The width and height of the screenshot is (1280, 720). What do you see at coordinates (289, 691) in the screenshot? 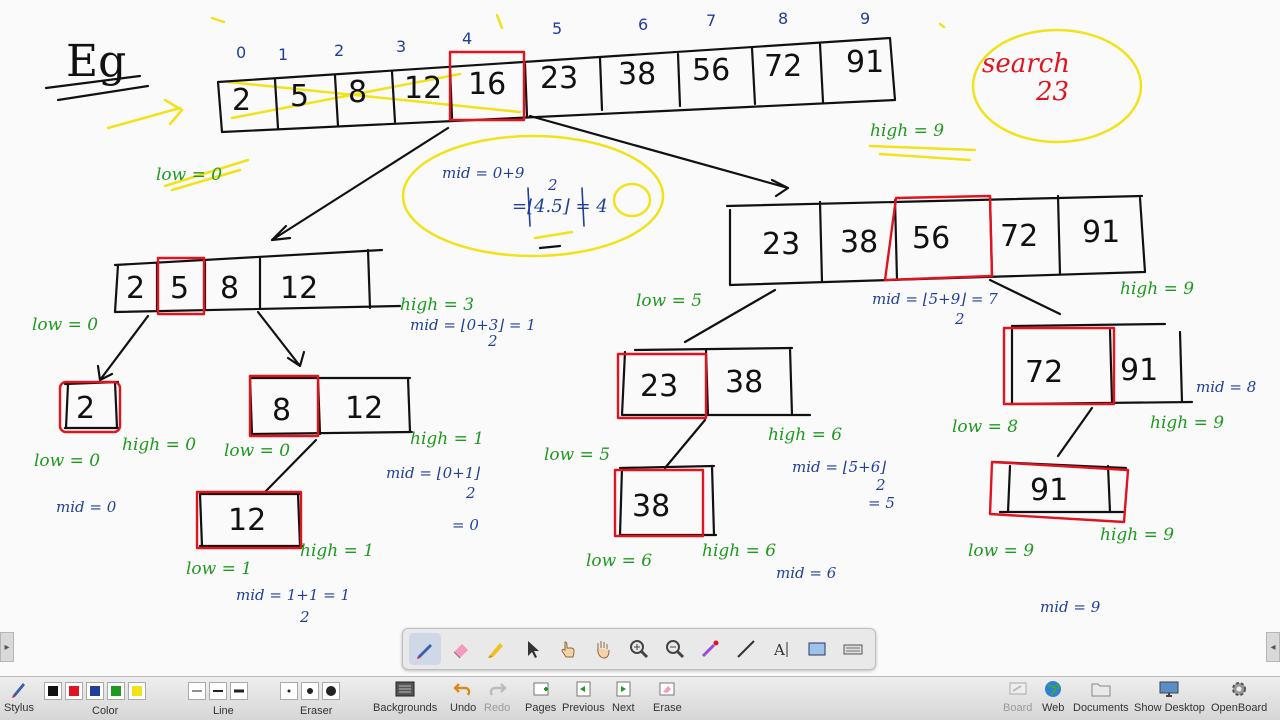
I see `eraser-small-button` at bounding box center [289, 691].